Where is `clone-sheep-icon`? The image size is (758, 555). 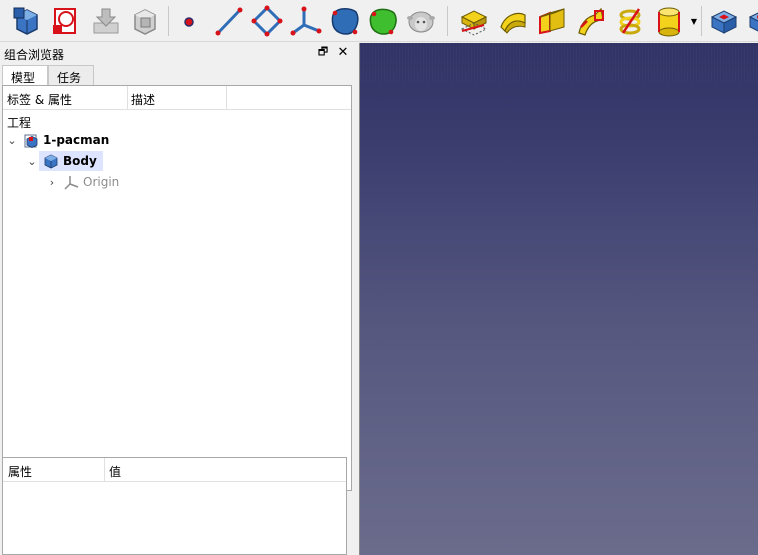
clone-sheep-icon is located at coordinates (421, 21).